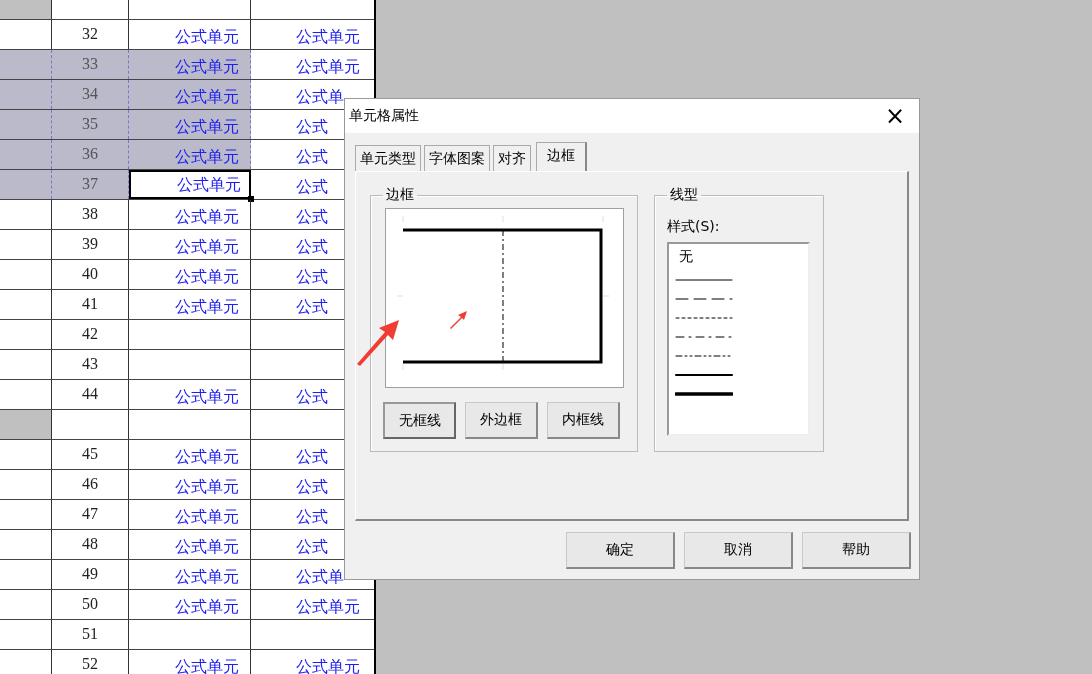 The width and height of the screenshot is (1092, 674). I want to click on row-number: 32, so click(90, 34).